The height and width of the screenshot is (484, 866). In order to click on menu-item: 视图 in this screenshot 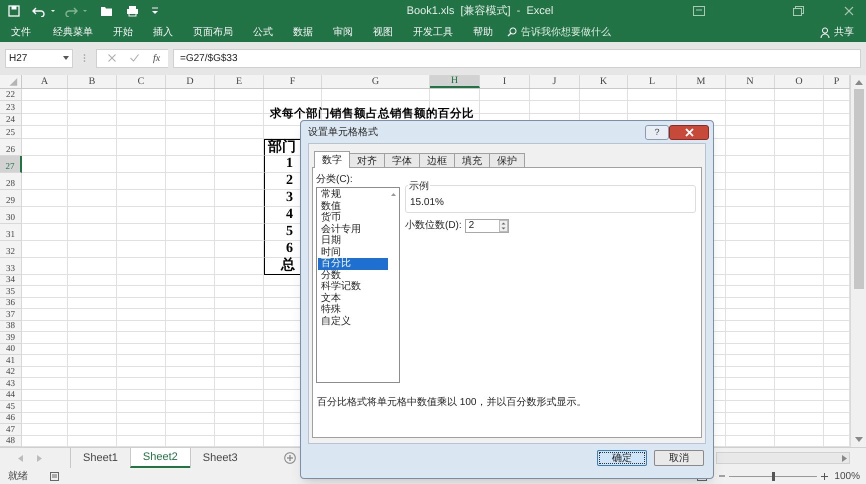, I will do `click(383, 32)`.